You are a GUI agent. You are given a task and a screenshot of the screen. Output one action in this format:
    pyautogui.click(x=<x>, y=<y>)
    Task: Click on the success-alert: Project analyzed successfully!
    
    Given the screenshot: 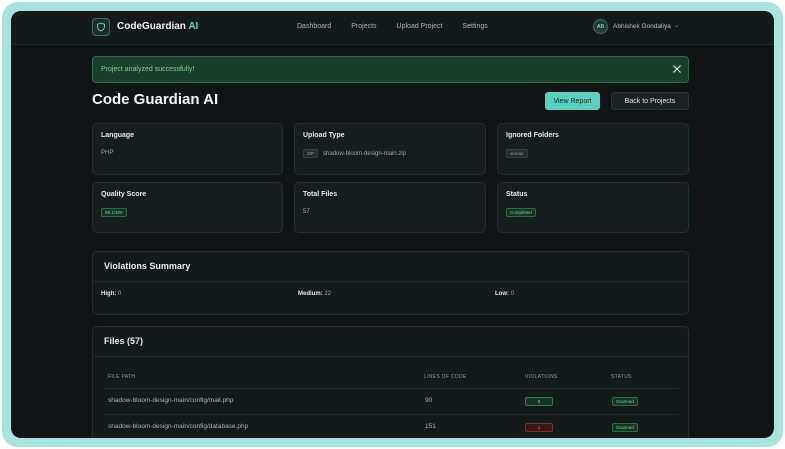 What is the action you would take?
    pyautogui.click(x=390, y=69)
    